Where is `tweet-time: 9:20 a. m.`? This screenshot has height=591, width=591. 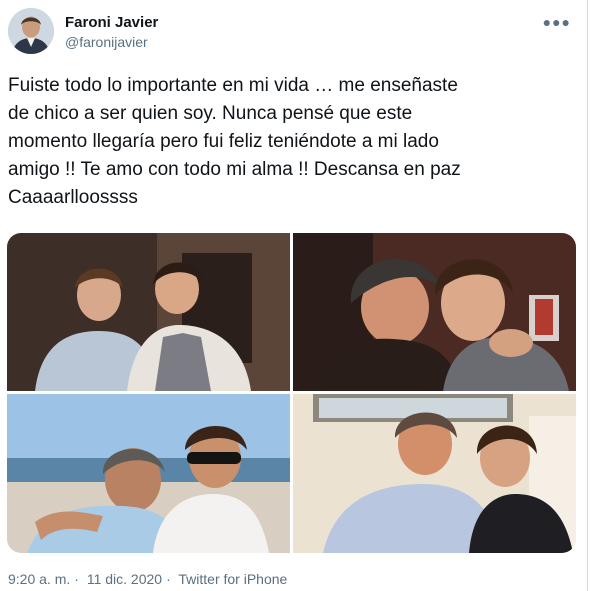
tweet-time: 9:20 a. m. is located at coordinates (39, 579).